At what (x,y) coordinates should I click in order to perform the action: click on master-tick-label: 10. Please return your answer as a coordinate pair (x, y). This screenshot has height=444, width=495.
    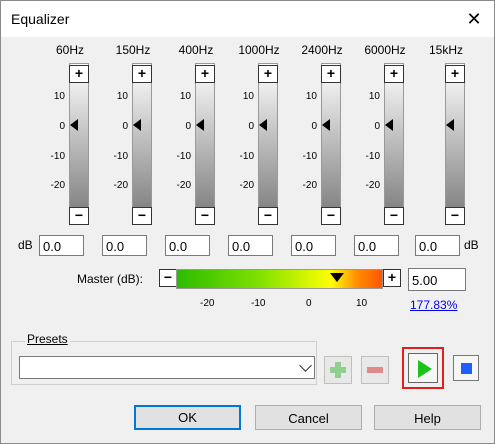
    Looking at the image, I should click on (362, 303).